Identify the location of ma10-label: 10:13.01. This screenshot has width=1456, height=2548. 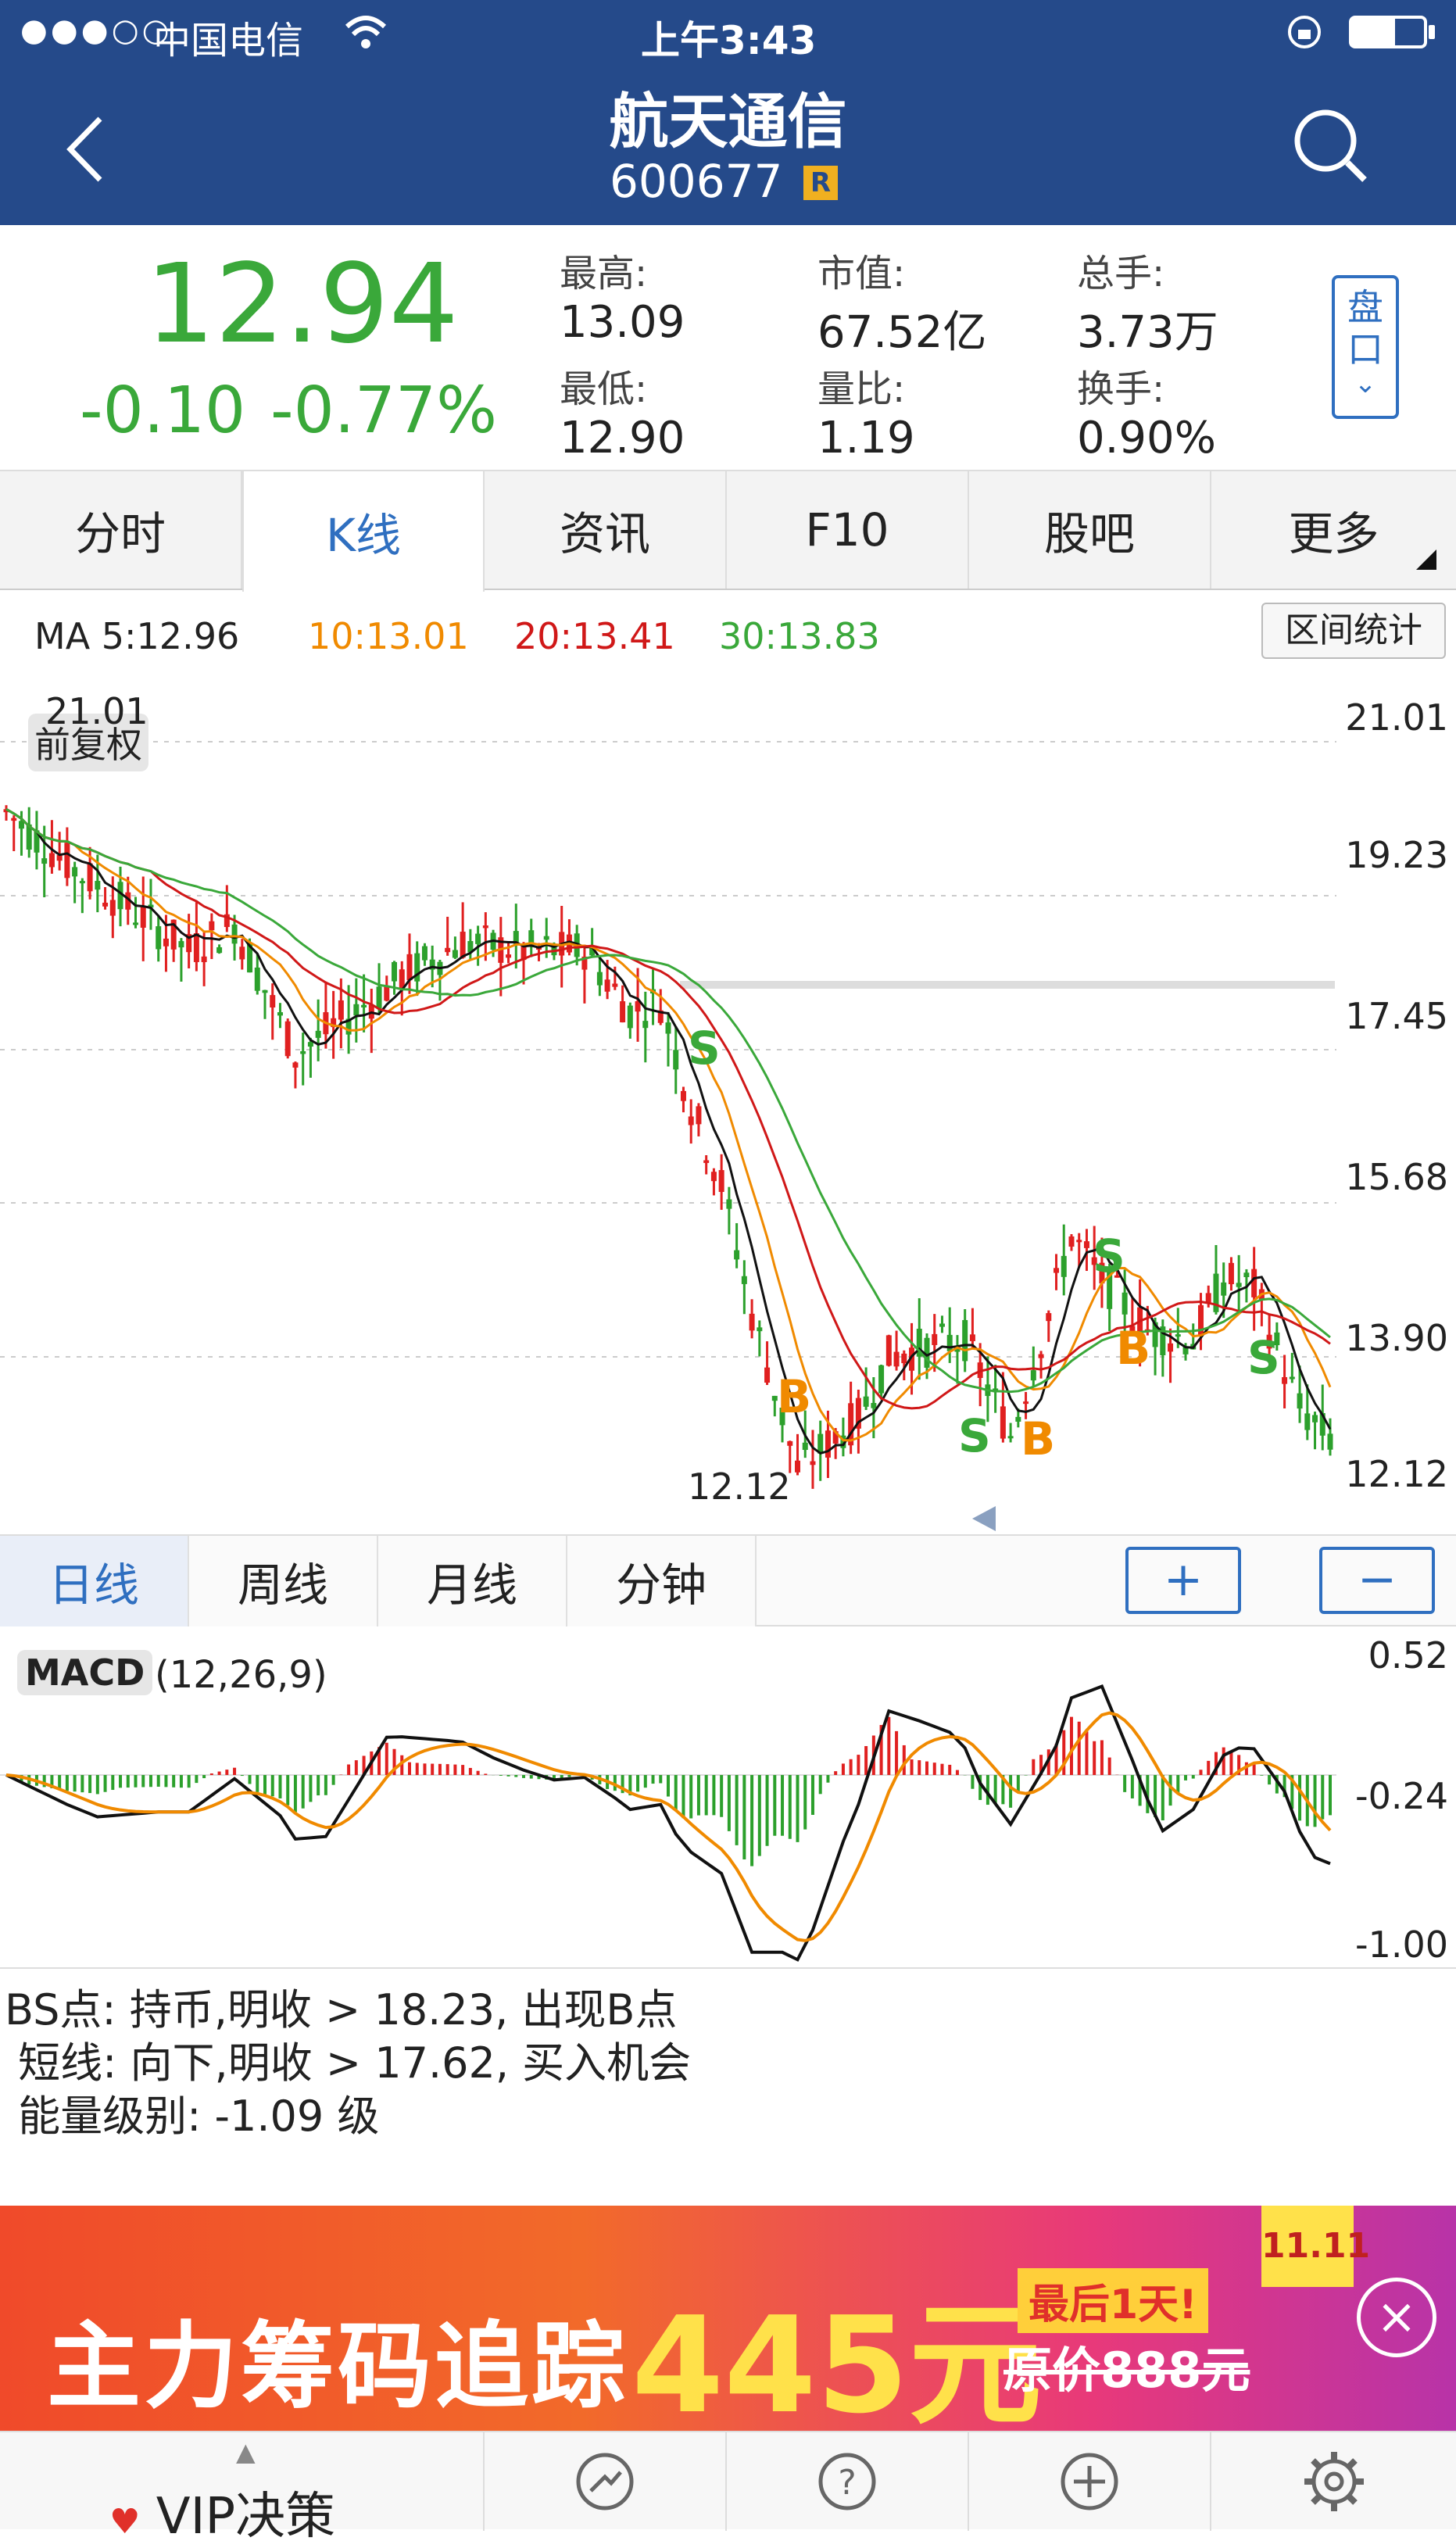
(388, 636).